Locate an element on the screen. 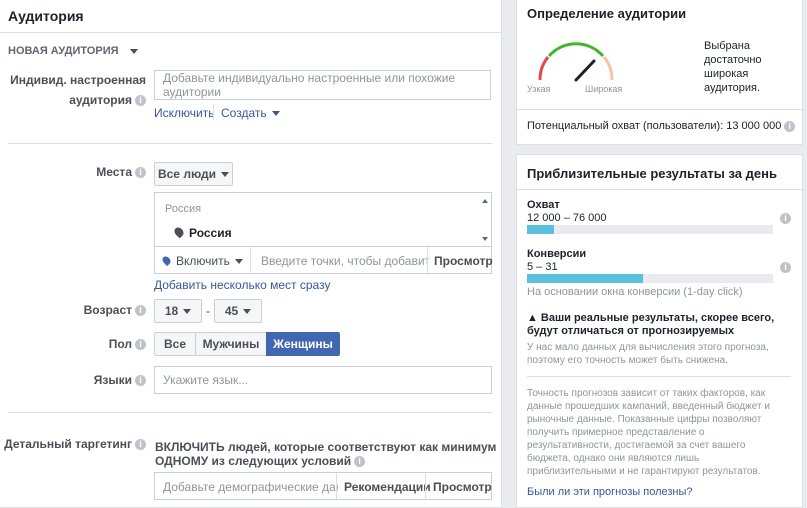 This screenshot has height=508, width=807. conversions-label: Конверсии is located at coordinates (557, 254).